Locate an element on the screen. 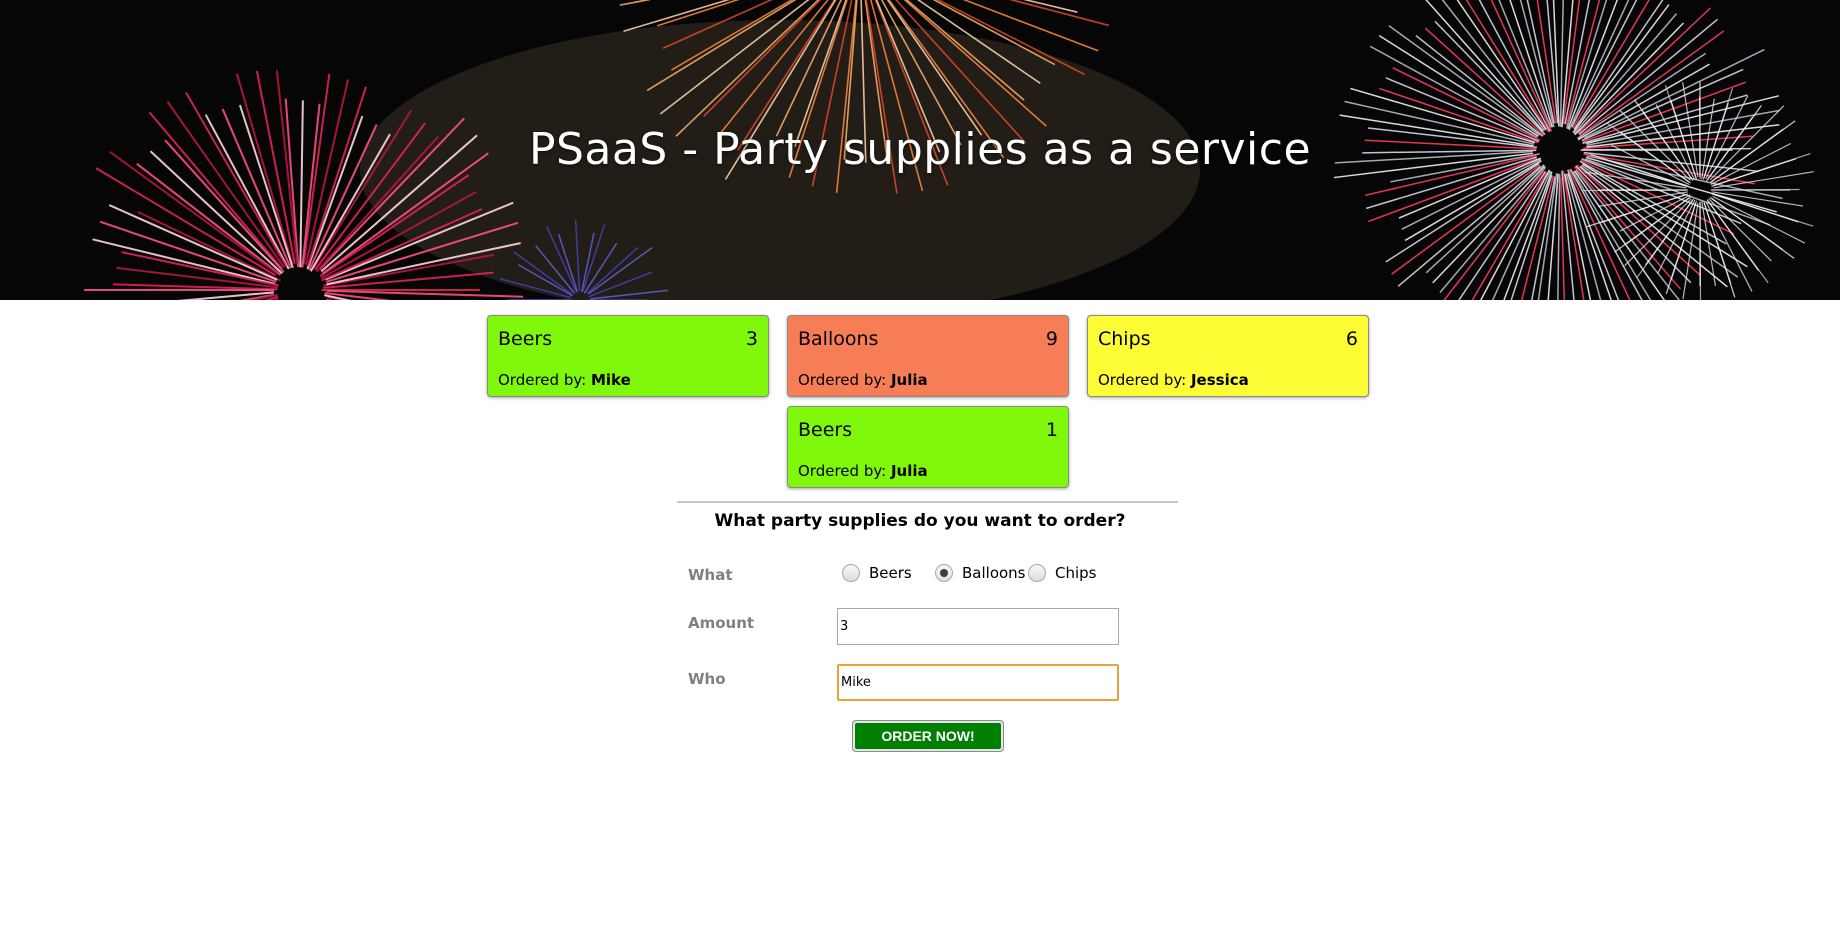 This screenshot has width=1840, height=951. order-now-button: ORDER NOW! is located at coordinates (928, 736).